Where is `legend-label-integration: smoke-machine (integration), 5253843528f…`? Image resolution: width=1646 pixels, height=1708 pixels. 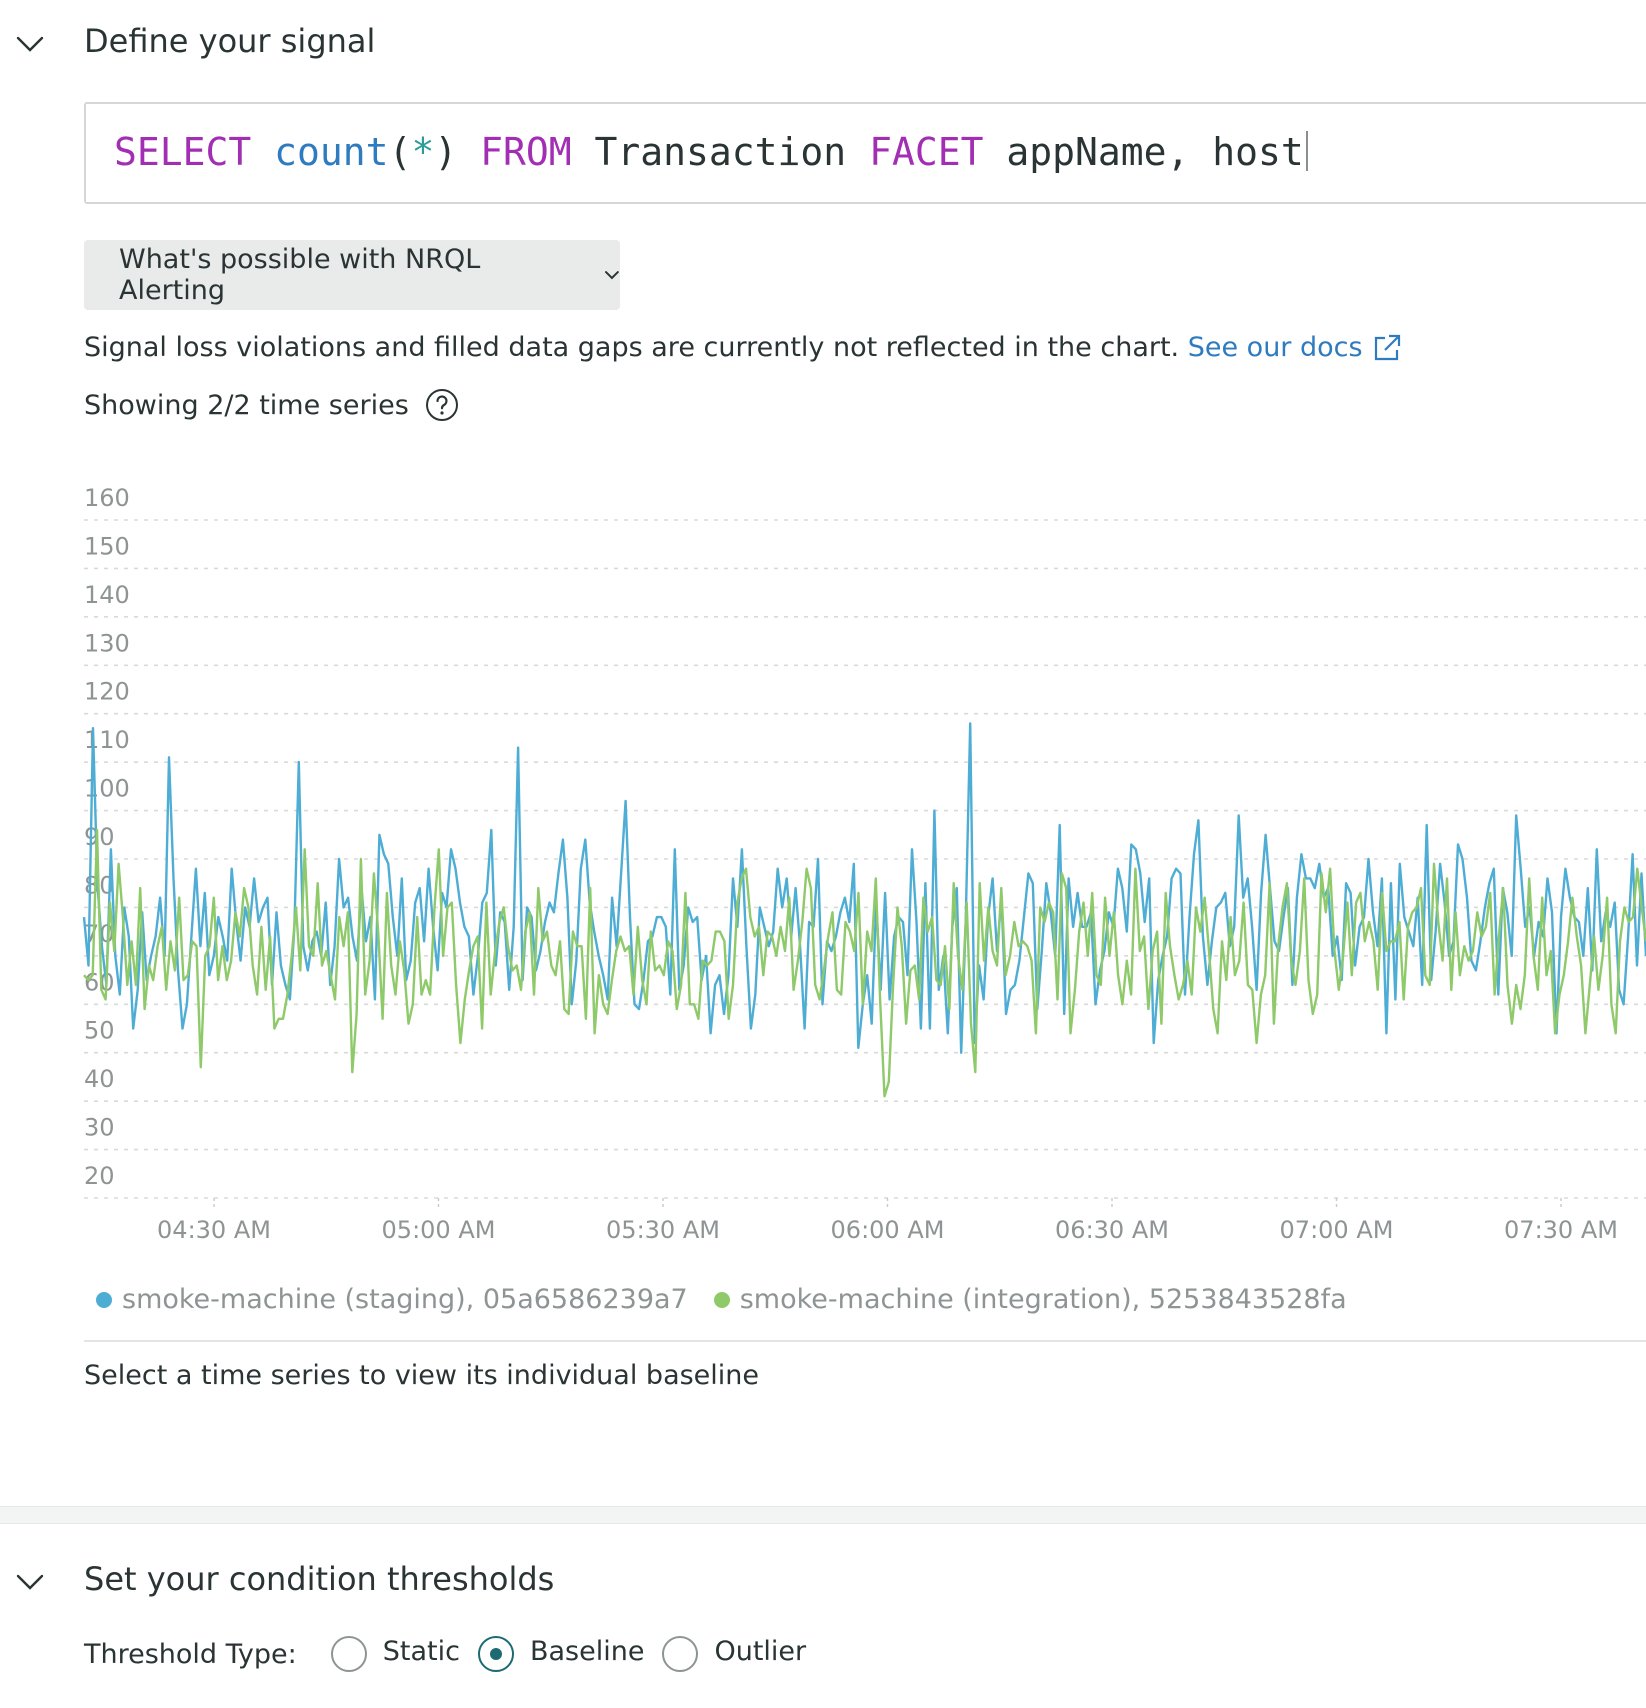
legend-label-integration: smoke-machine (integration), 5253843528f… is located at coordinates (1043, 1299).